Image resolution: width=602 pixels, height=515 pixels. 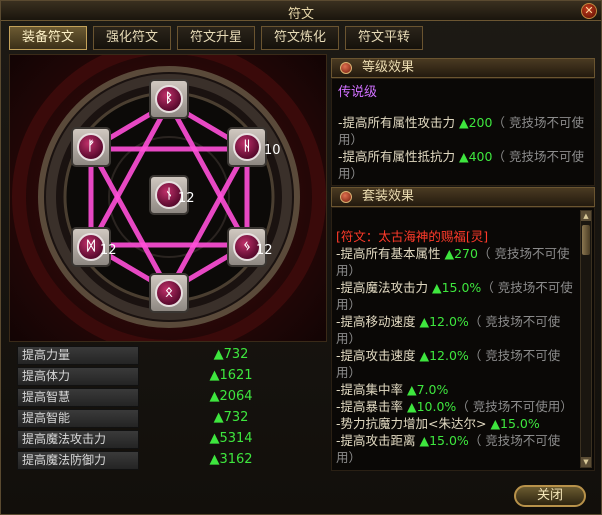 I want to click on stat-row: 提高力量 ▲732, so click(x=169, y=355).